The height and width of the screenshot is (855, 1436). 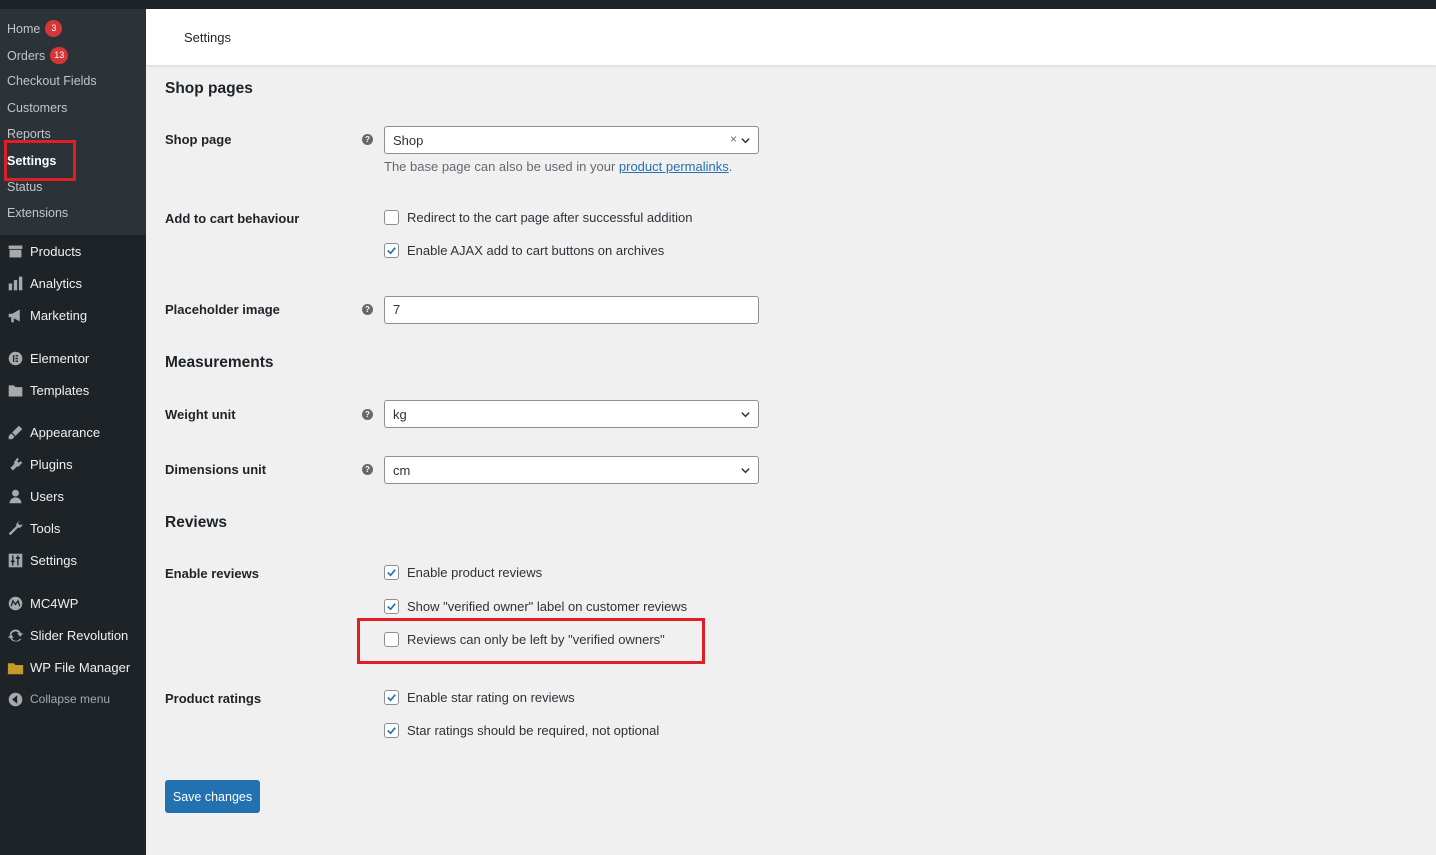 I want to click on enable-product-reviews-checkbox, so click(x=391, y=572).